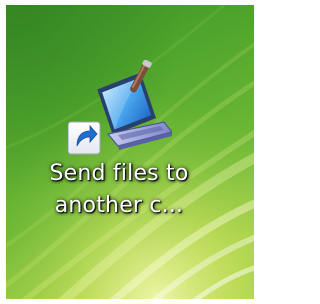  Describe the element at coordinates (84, 138) in the screenshot. I see `shortcut-arrow-icon` at that location.